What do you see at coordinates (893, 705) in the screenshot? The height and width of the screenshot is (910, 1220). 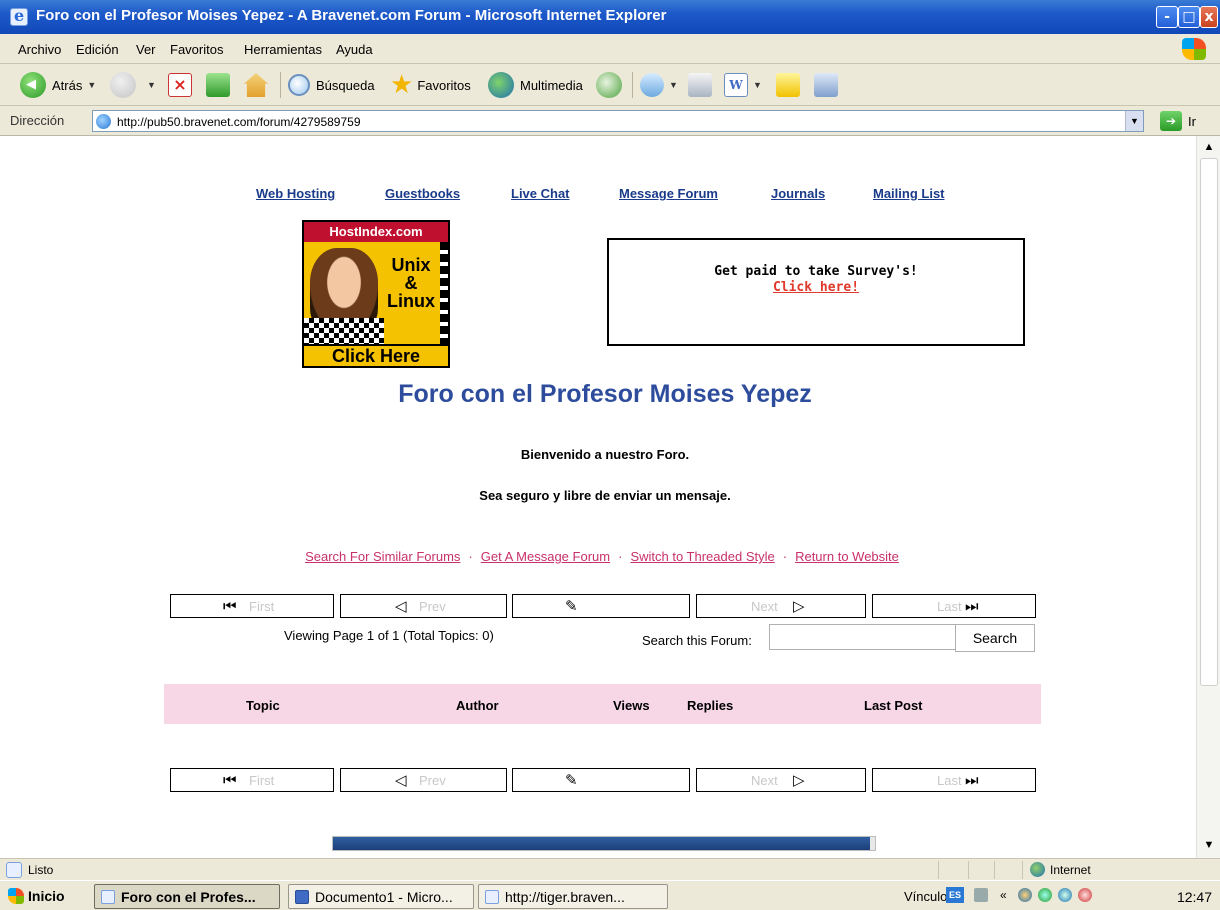 I see `col-last-post: Last Post` at bounding box center [893, 705].